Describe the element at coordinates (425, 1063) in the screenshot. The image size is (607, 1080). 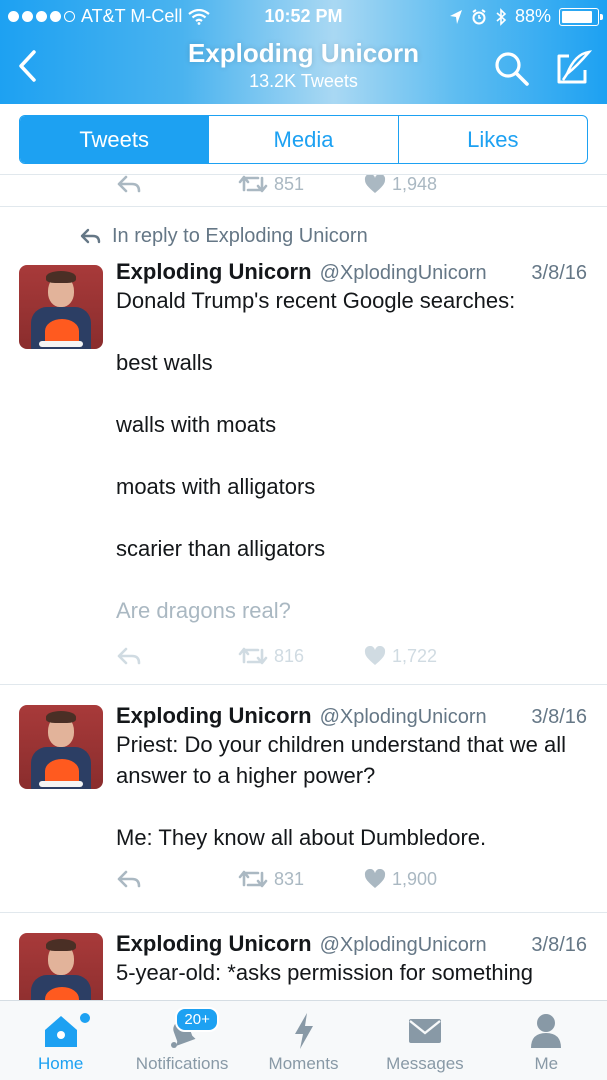
I see `tab-label: Messages` at that location.